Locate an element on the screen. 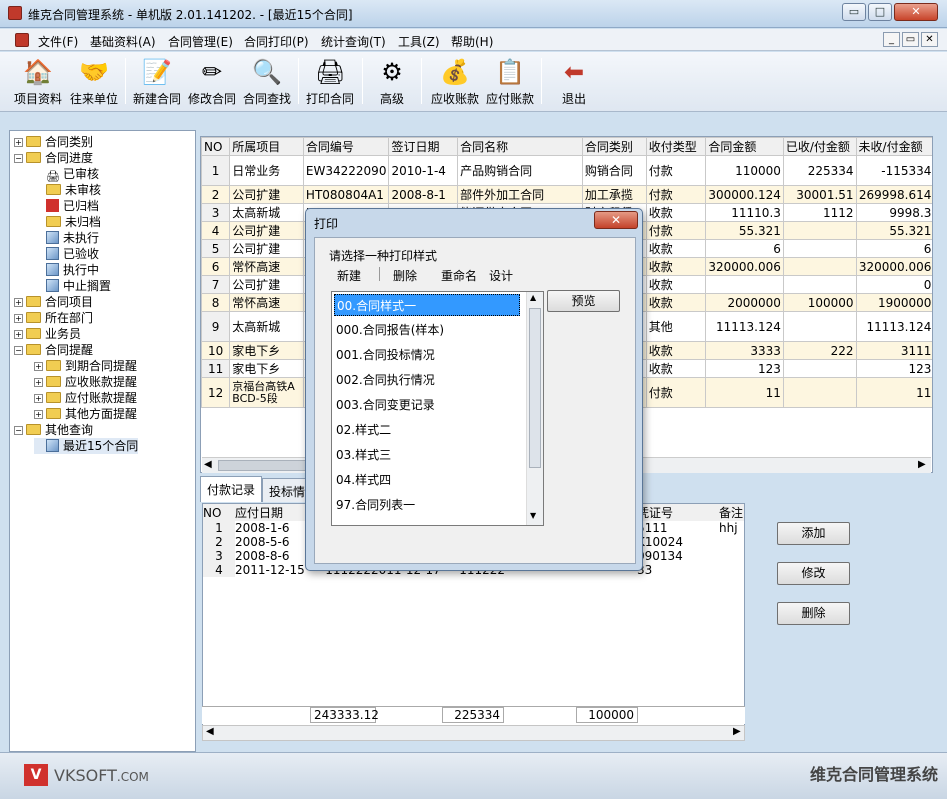  dialog-design-link: 设计 is located at coordinates (501, 275).